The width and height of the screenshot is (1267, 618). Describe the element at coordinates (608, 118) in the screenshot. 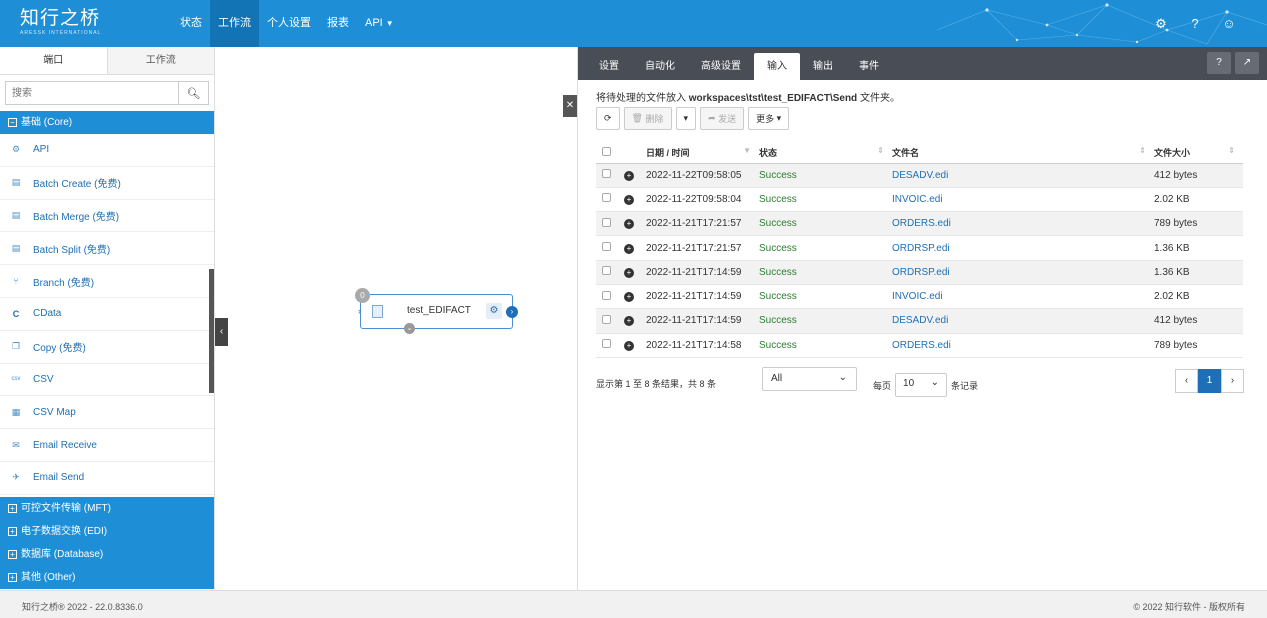

I see `refresh-button: ⟳` at that location.